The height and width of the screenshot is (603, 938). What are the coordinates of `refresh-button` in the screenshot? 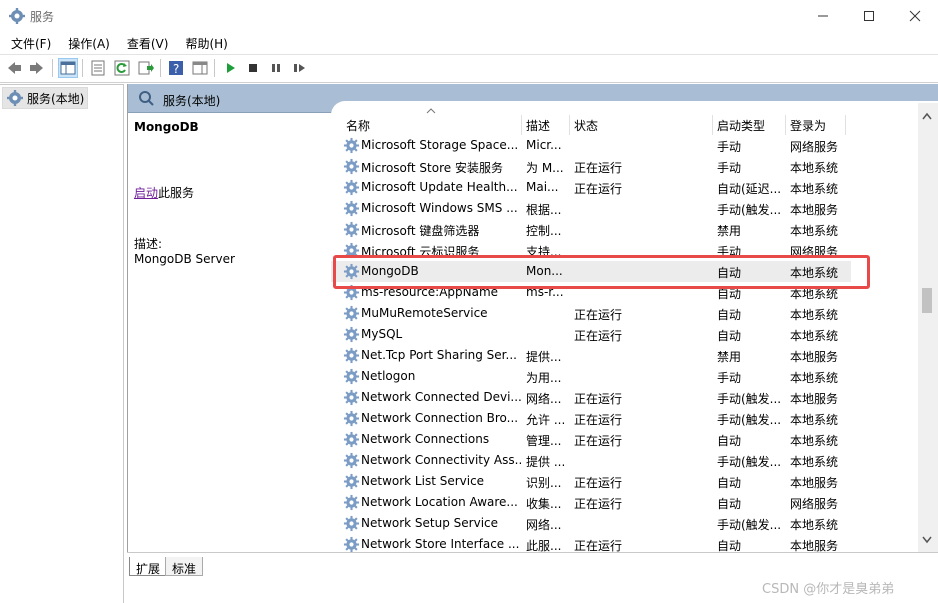 It's located at (122, 68).